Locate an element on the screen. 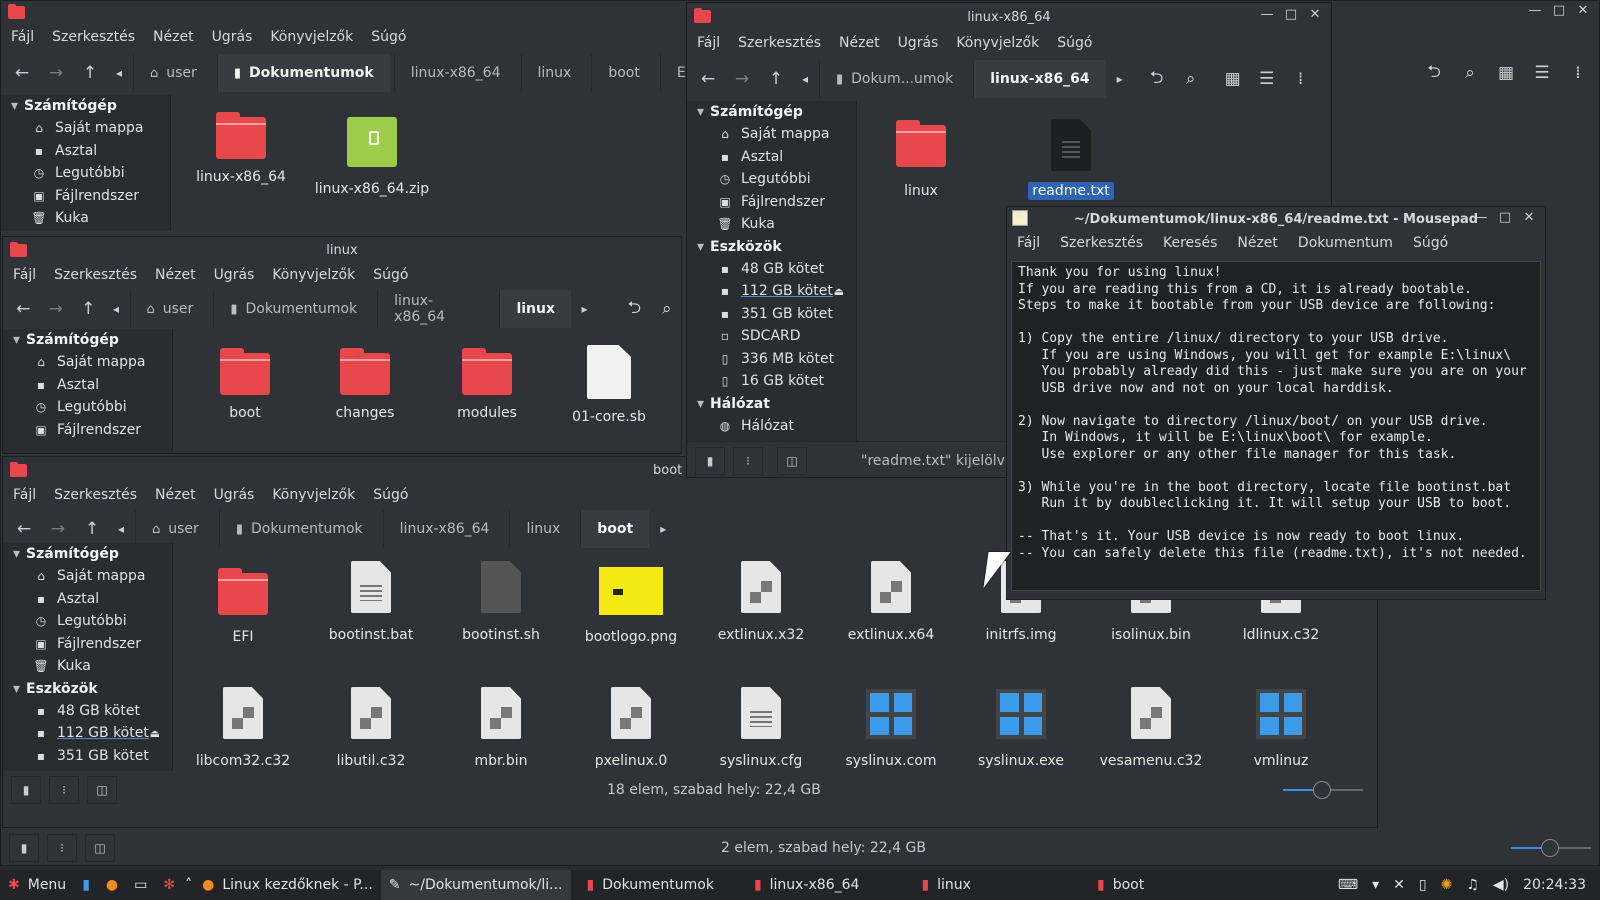 The width and height of the screenshot is (1600, 900). file-readme-txt: readme.txt is located at coordinates (1071, 159).